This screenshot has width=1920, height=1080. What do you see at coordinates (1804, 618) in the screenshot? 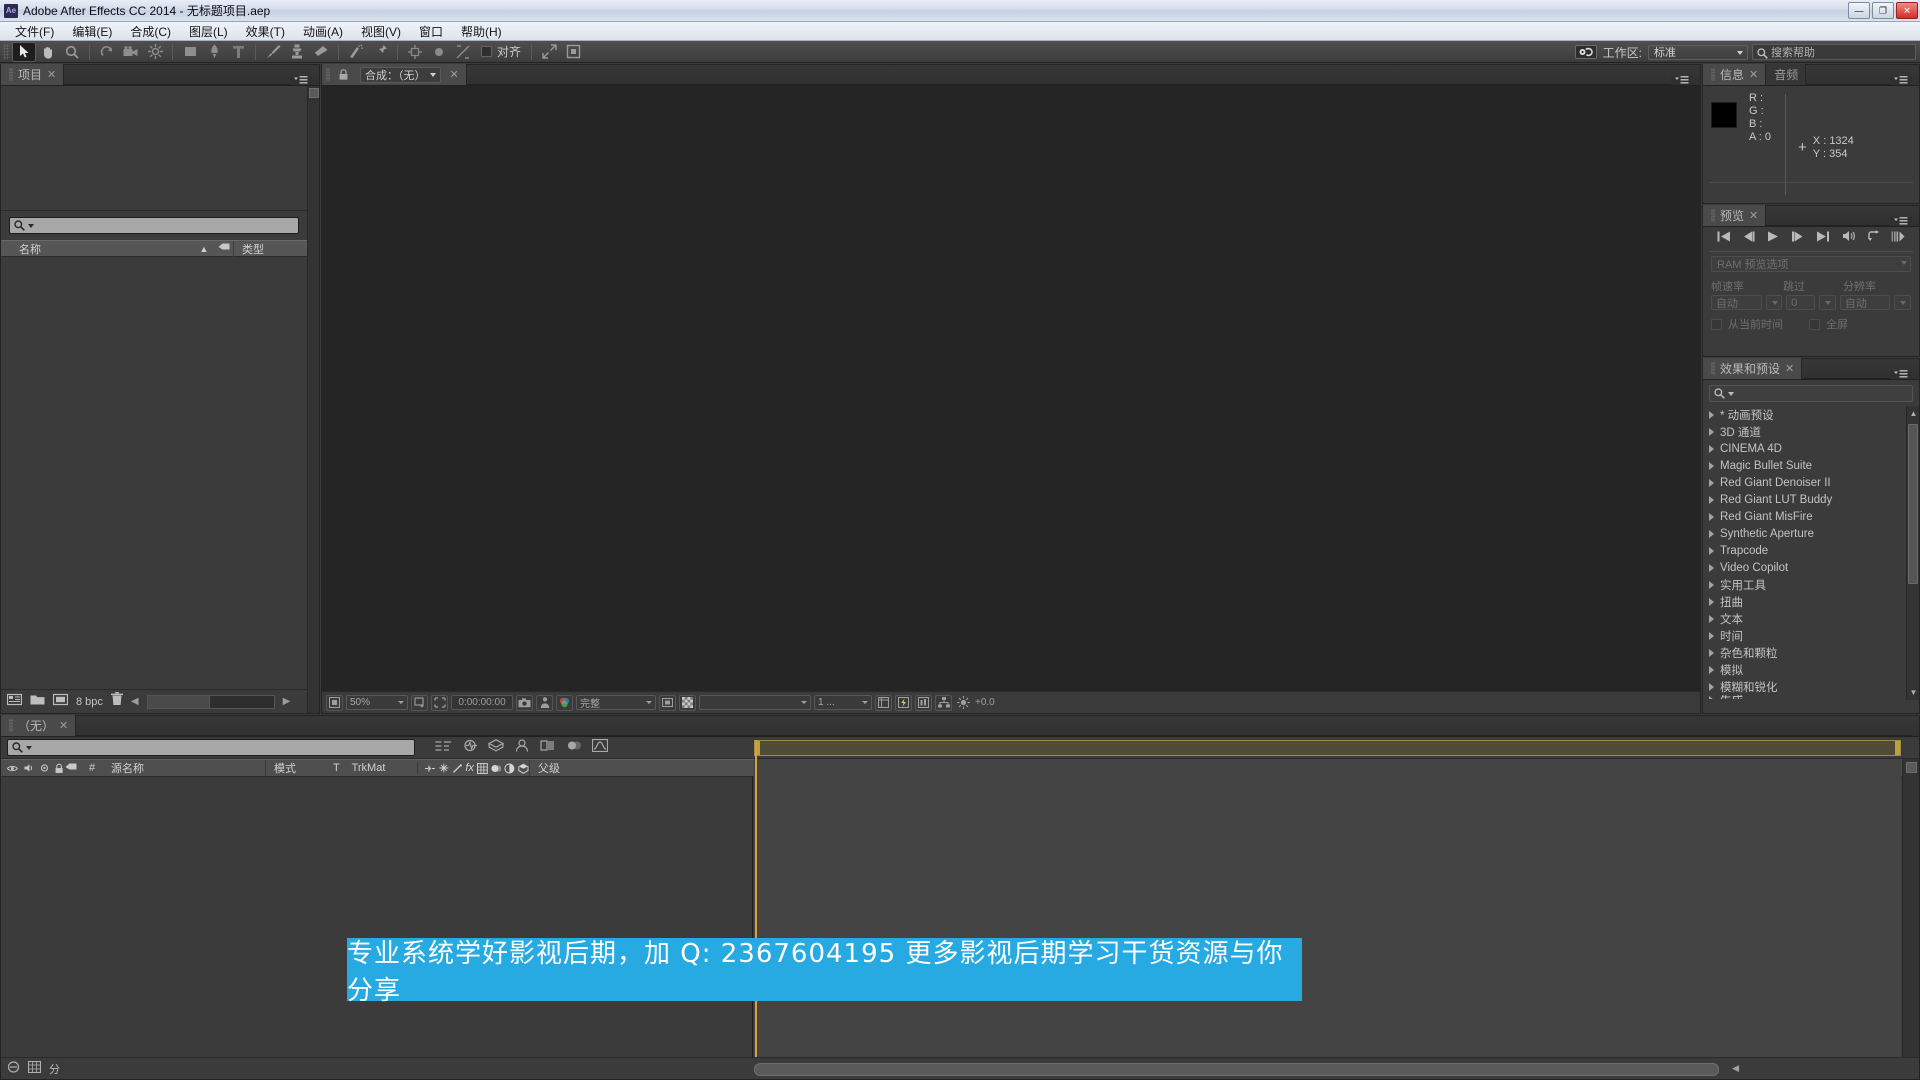
I see `list-item: 文本` at bounding box center [1804, 618].